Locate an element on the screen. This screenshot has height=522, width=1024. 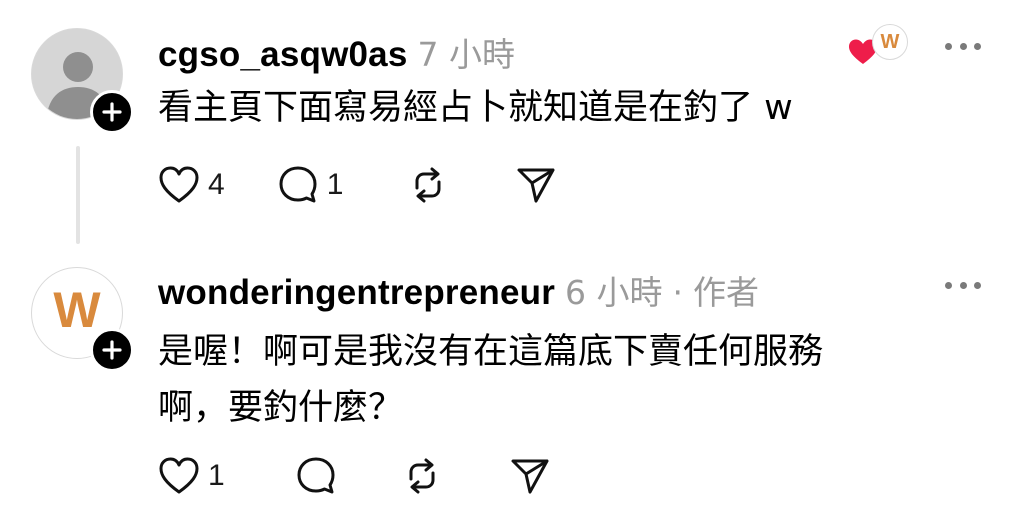
like-button: 1 is located at coordinates (191, 476).